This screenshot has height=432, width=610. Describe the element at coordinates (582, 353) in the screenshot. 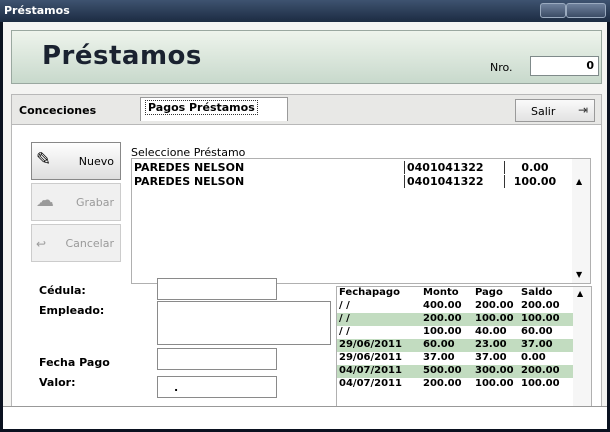

I see `payments-scrollbar: ▲ ▼` at that location.